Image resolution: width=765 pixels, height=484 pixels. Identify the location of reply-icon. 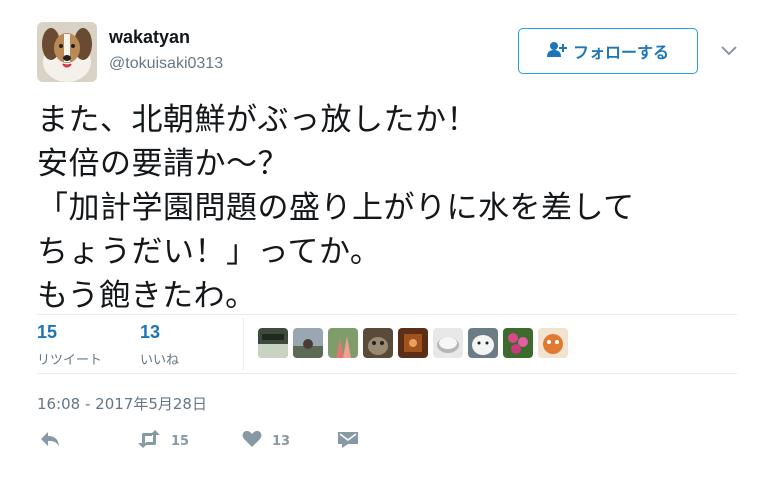
(50, 441).